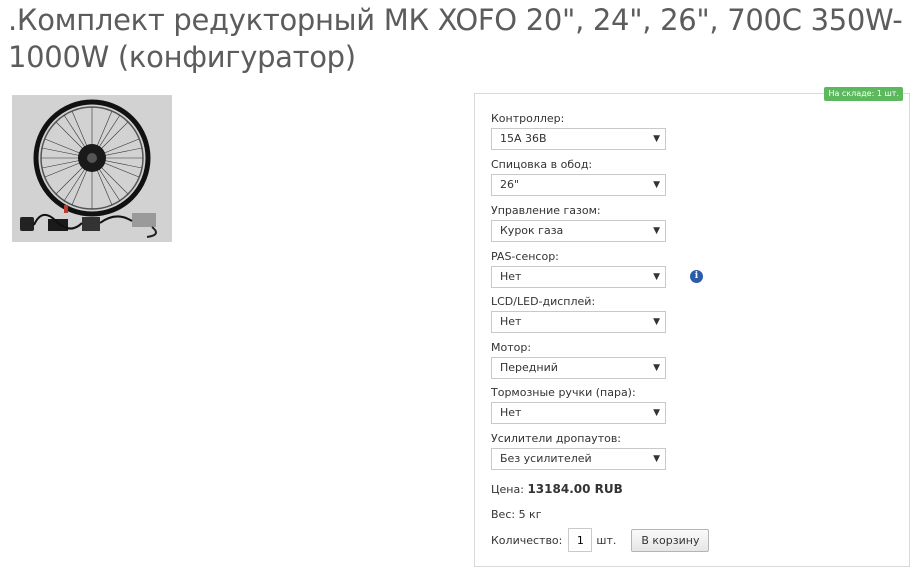 This screenshot has height=573, width=919. What do you see at coordinates (510, 184) in the screenshot?
I see `select-value: 26"` at bounding box center [510, 184].